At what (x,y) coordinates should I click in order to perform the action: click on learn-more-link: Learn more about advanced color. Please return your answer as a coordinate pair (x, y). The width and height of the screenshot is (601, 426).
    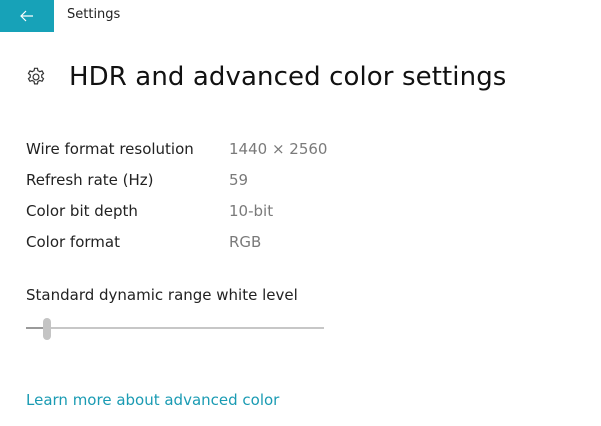
    Looking at the image, I should click on (152, 400).